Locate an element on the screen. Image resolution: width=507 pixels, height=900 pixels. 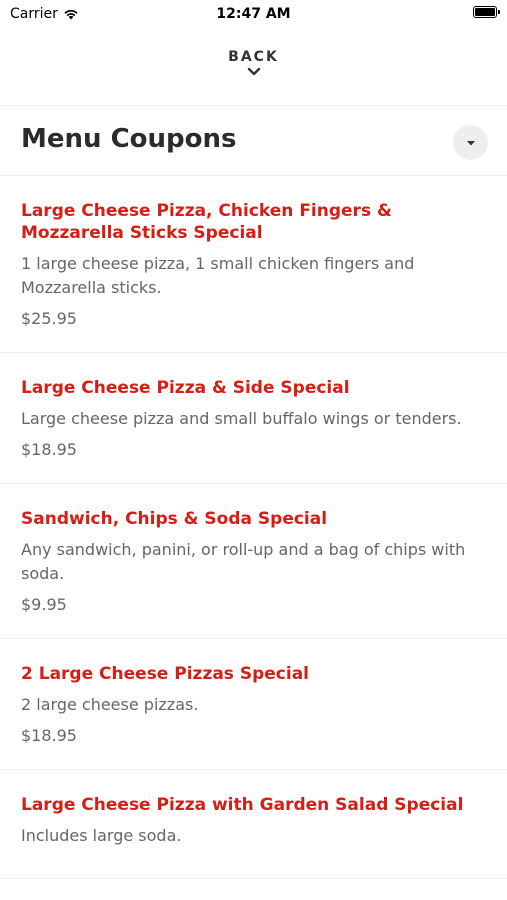
battery-icon is located at coordinates (486, 12).